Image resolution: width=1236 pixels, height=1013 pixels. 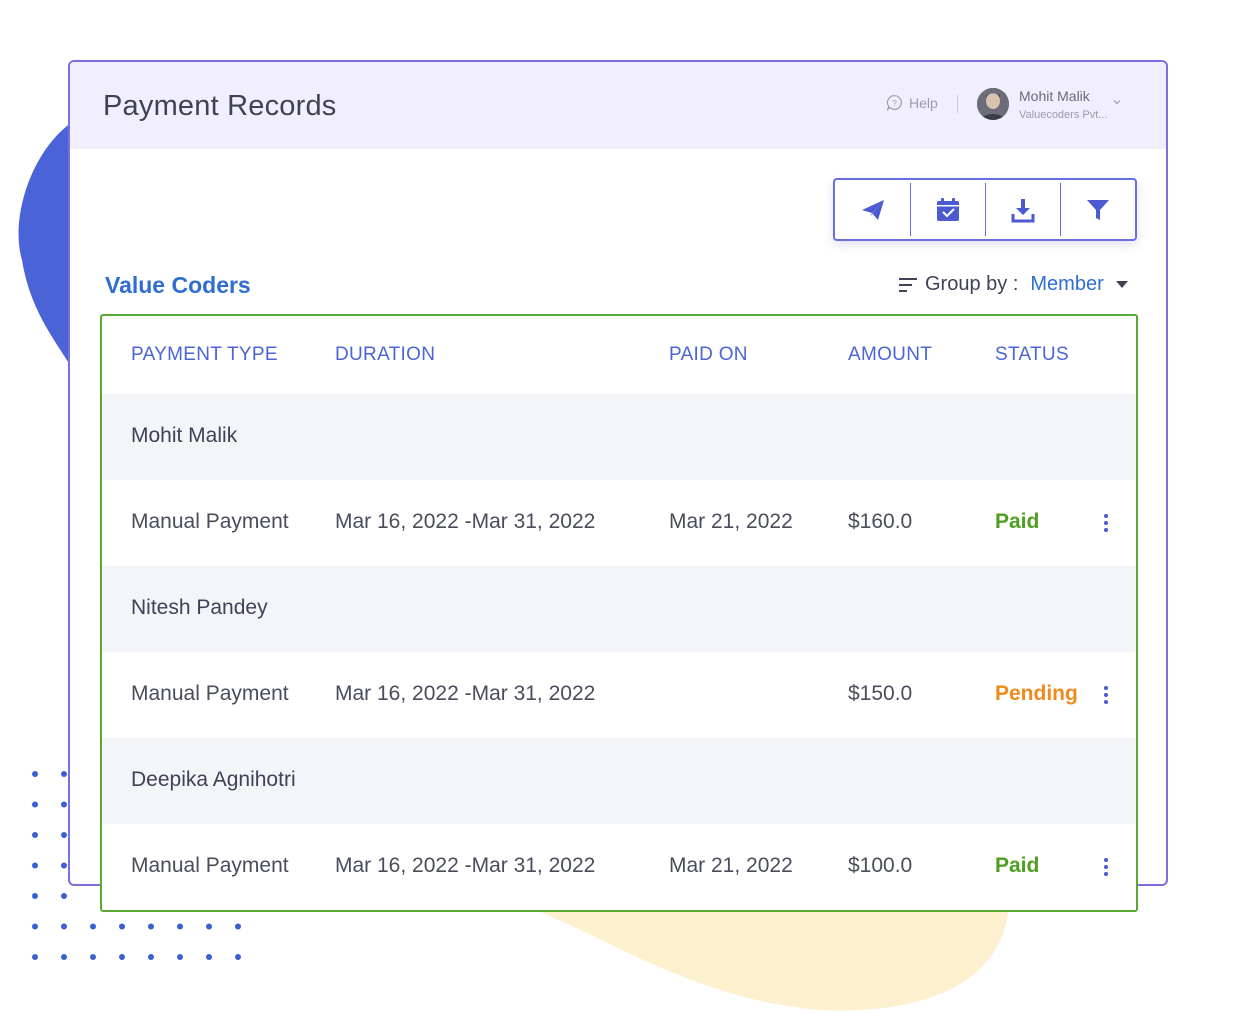 I want to click on calendar-check-icon, so click(x=947, y=209).